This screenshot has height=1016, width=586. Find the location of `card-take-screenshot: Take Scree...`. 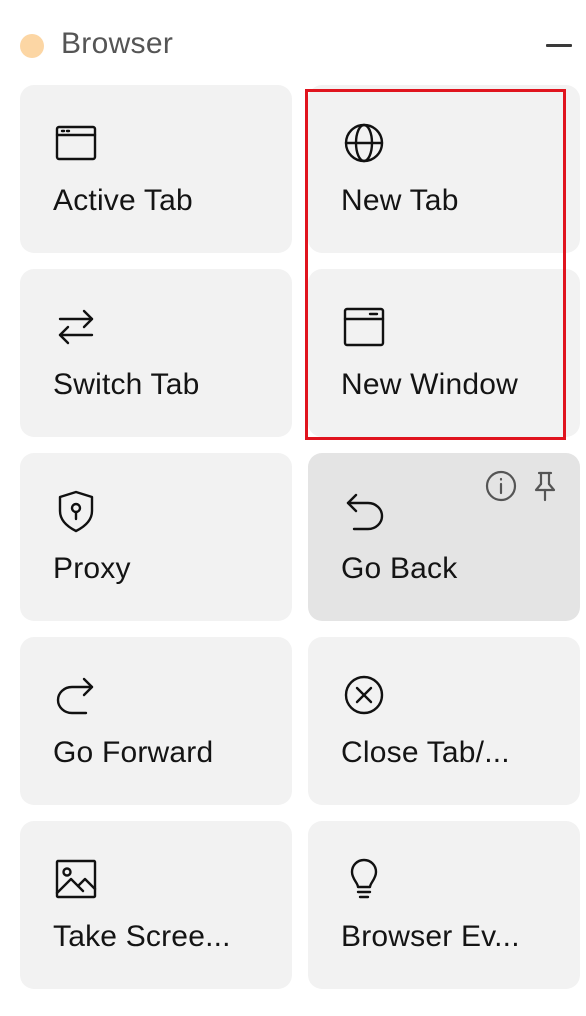

card-take-screenshot: Take Scree... is located at coordinates (156, 905).